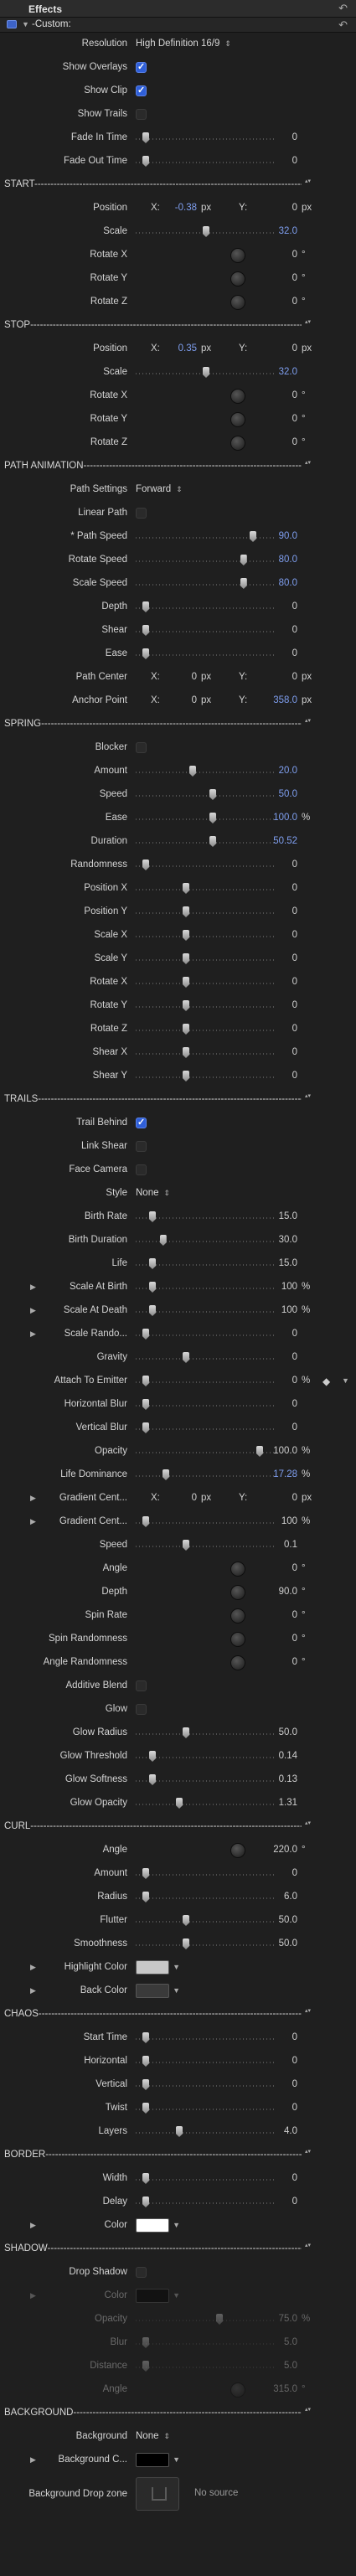 This screenshot has width=356, height=2576. Describe the element at coordinates (289, 1287) in the screenshot. I see `value-field: 100` at that location.